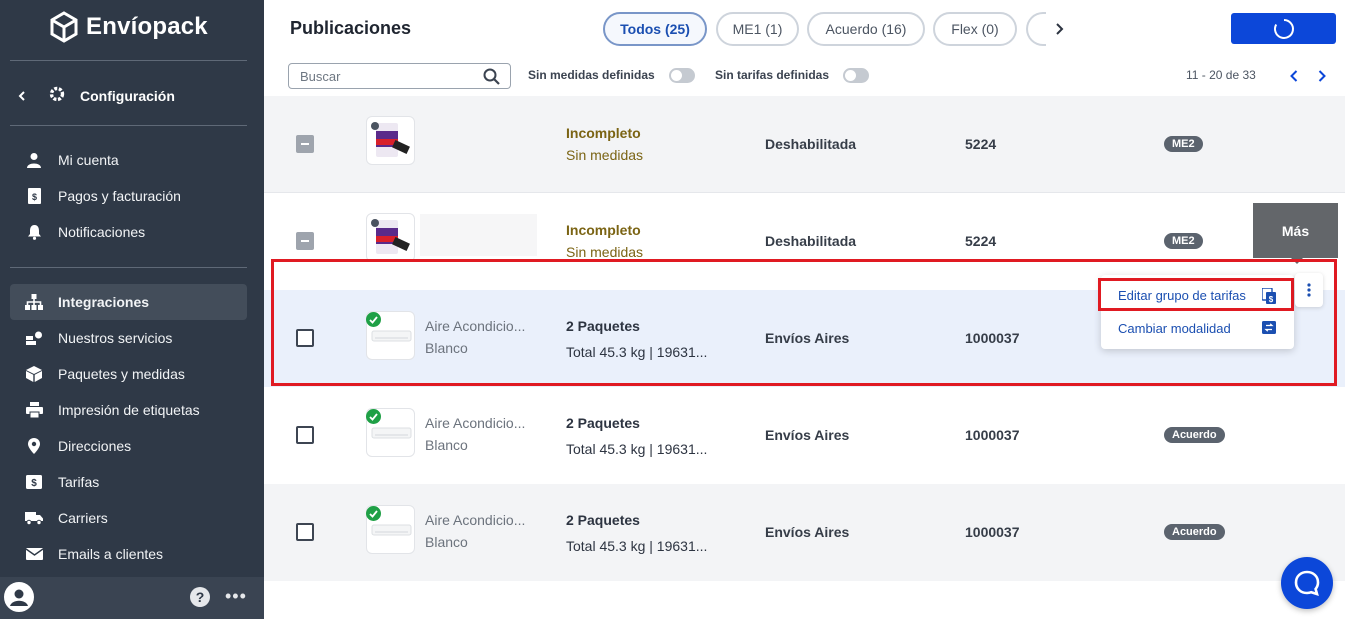 The height and width of the screenshot is (619, 1345). I want to click on map-pin-icon, so click(34, 446).